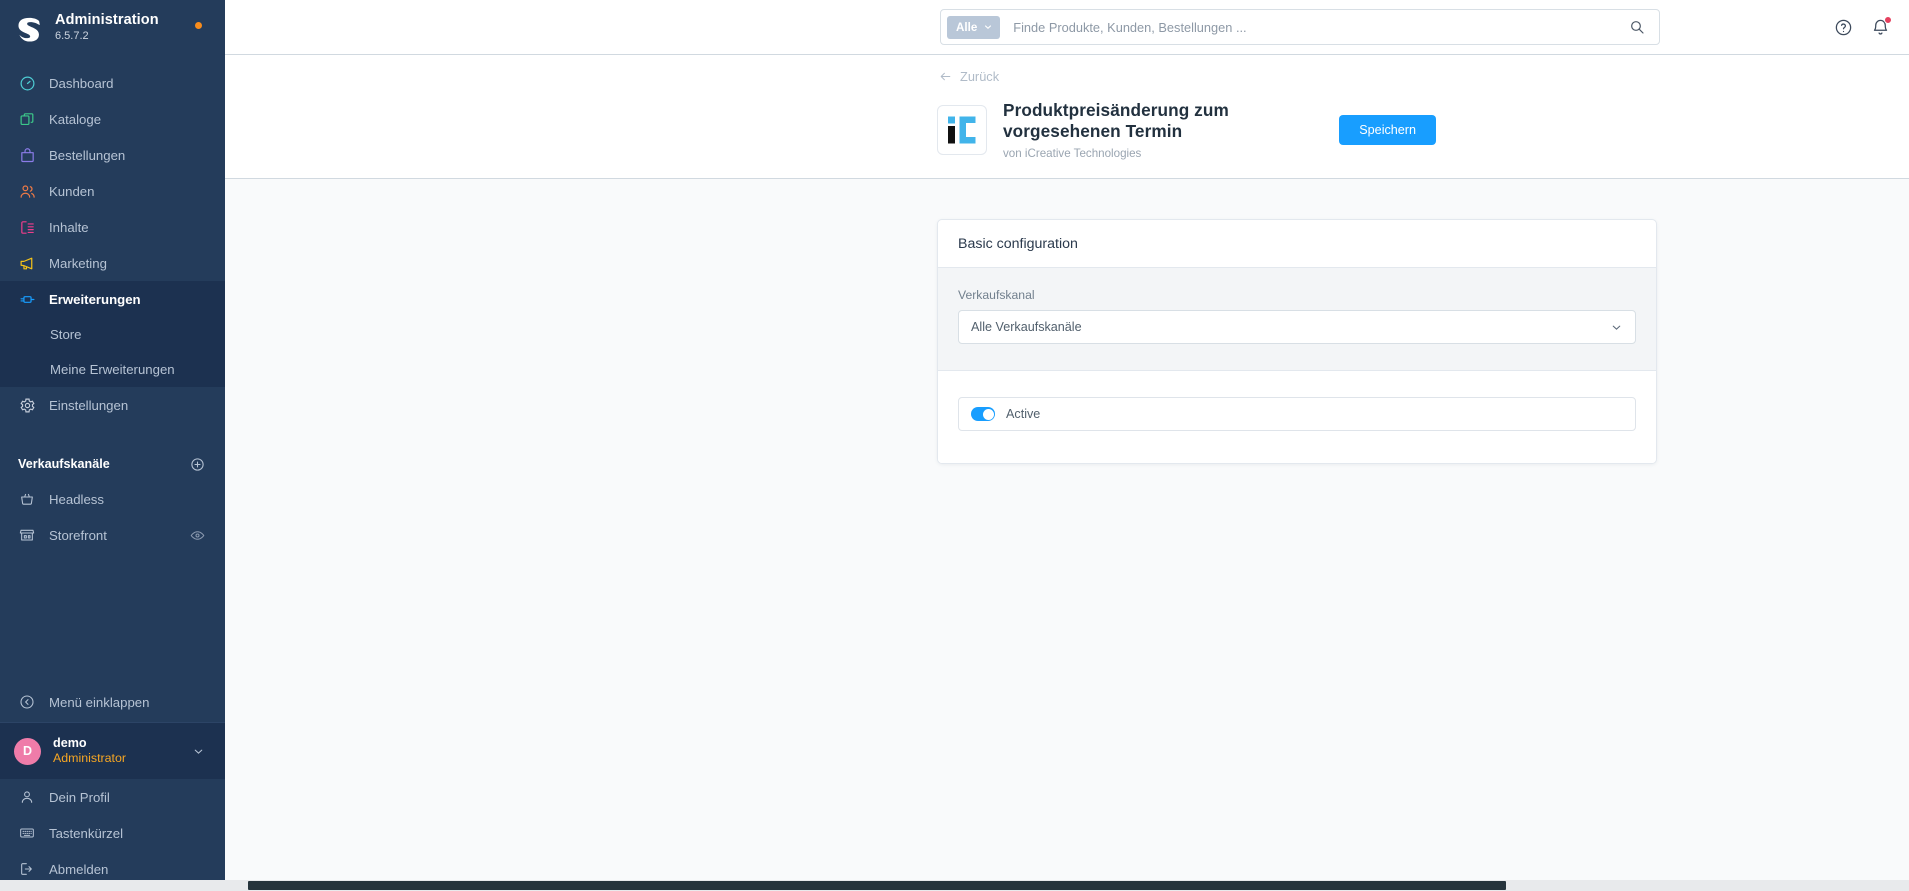 The width and height of the screenshot is (1909, 891). What do you see at coordinates (87, 155) in the screenshot?
I see `sidebar-item-label: Bestellungen` at bounding box center [87, 155].